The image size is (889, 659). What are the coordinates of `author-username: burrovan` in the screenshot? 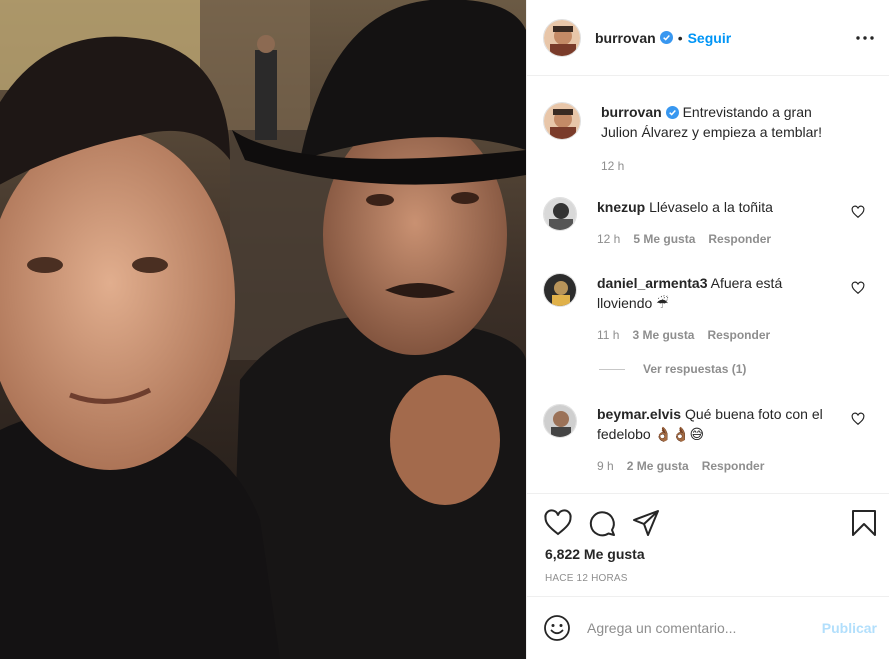 It's located at (625, 38).